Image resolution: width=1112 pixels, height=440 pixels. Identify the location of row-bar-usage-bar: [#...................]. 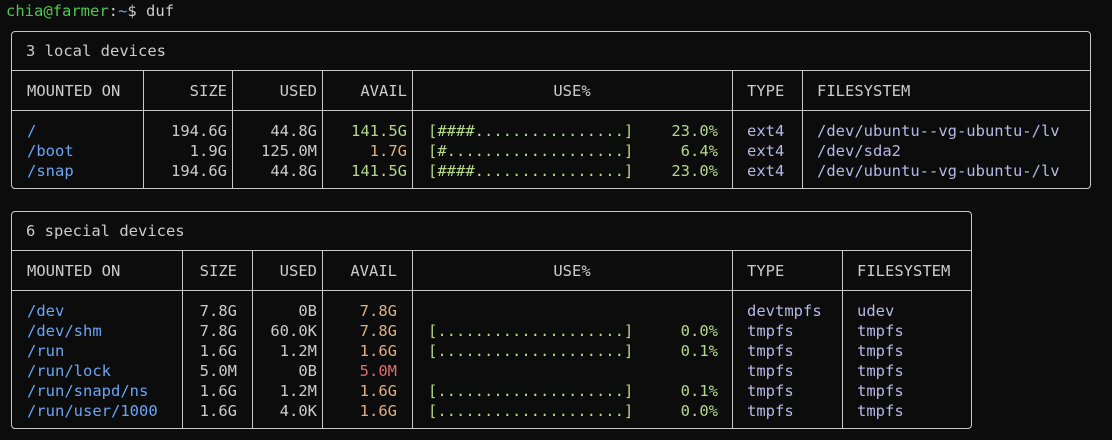
(531, 151).